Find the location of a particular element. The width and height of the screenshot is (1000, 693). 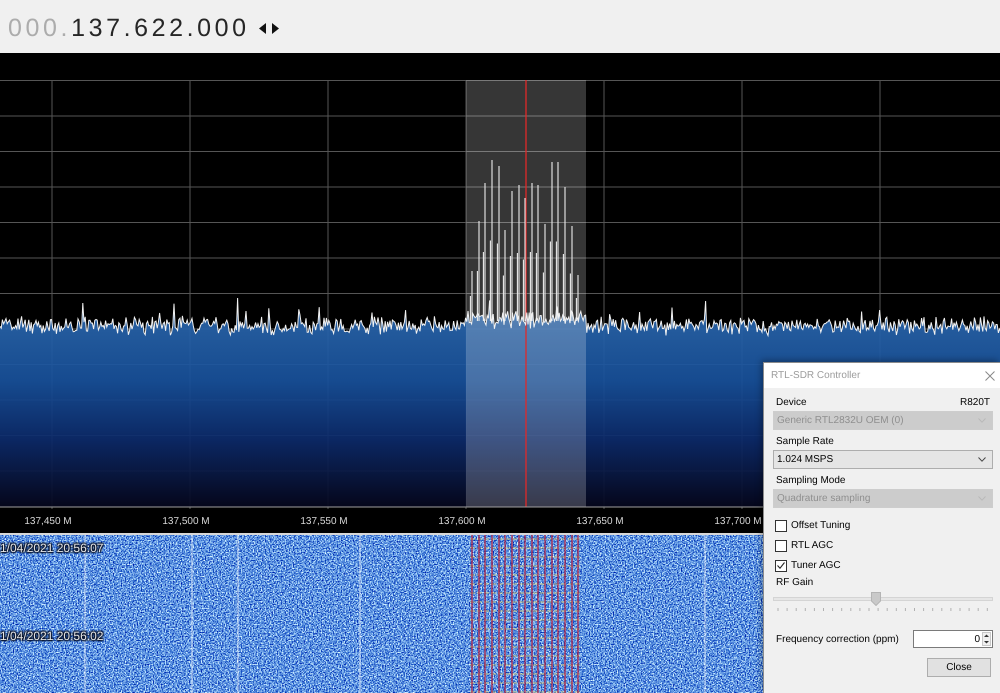

frequency-axis-label: 137,450 M is located at coordinates (48, 521).